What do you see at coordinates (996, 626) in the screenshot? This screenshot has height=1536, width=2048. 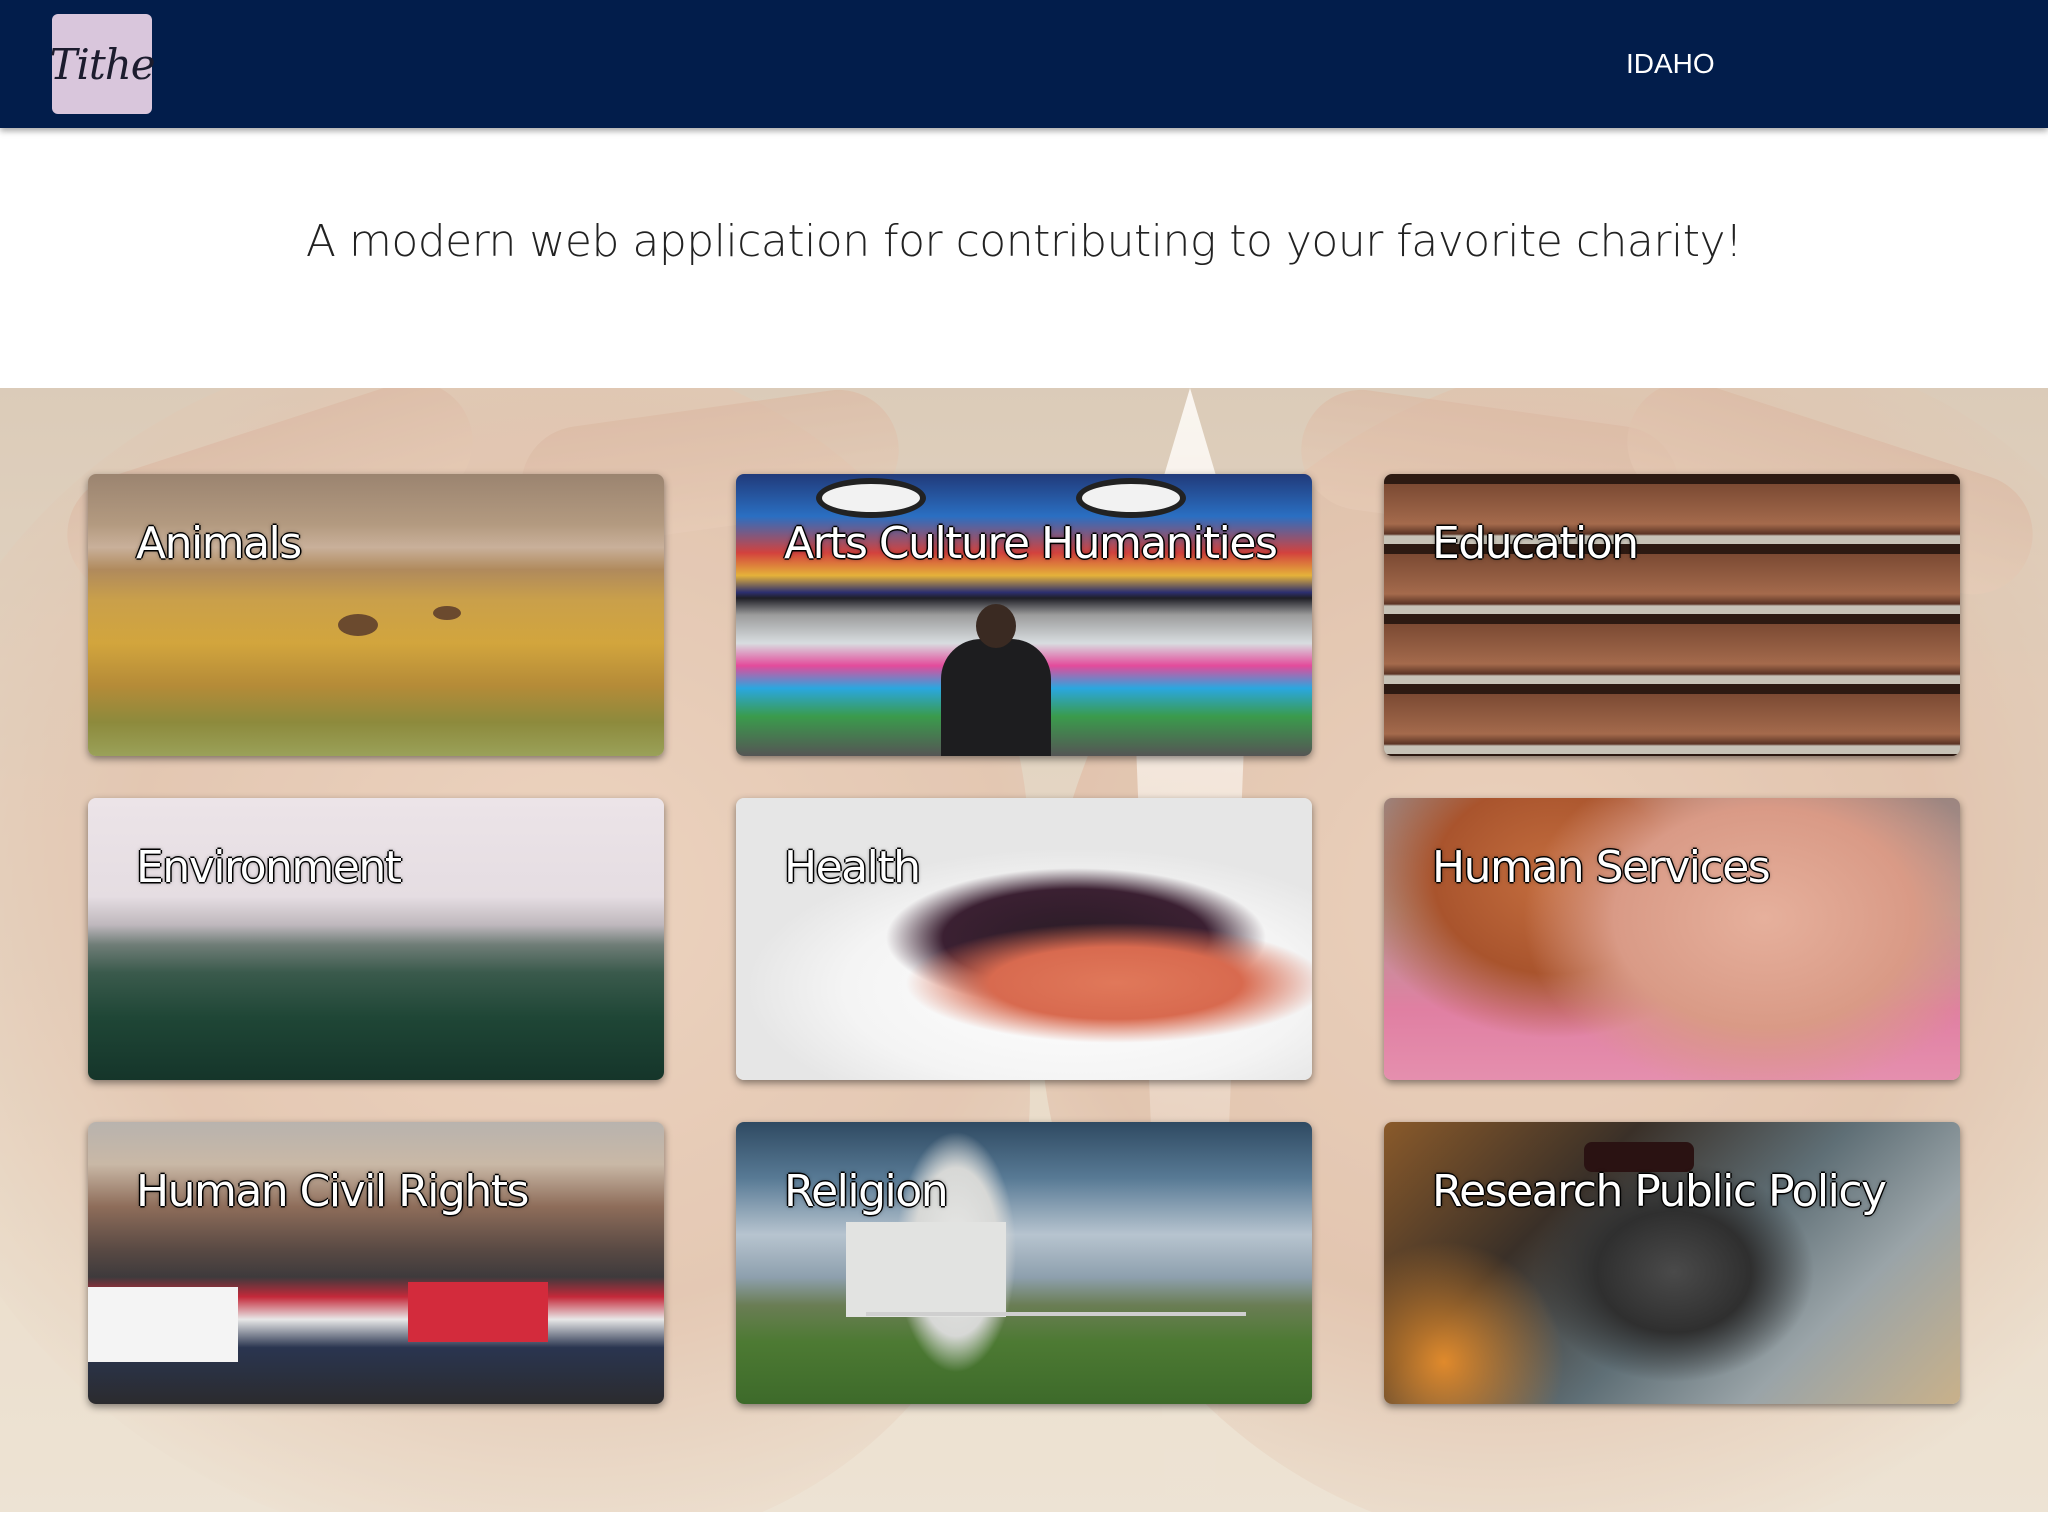 I see `person-head` at bounding box center [996, 626].